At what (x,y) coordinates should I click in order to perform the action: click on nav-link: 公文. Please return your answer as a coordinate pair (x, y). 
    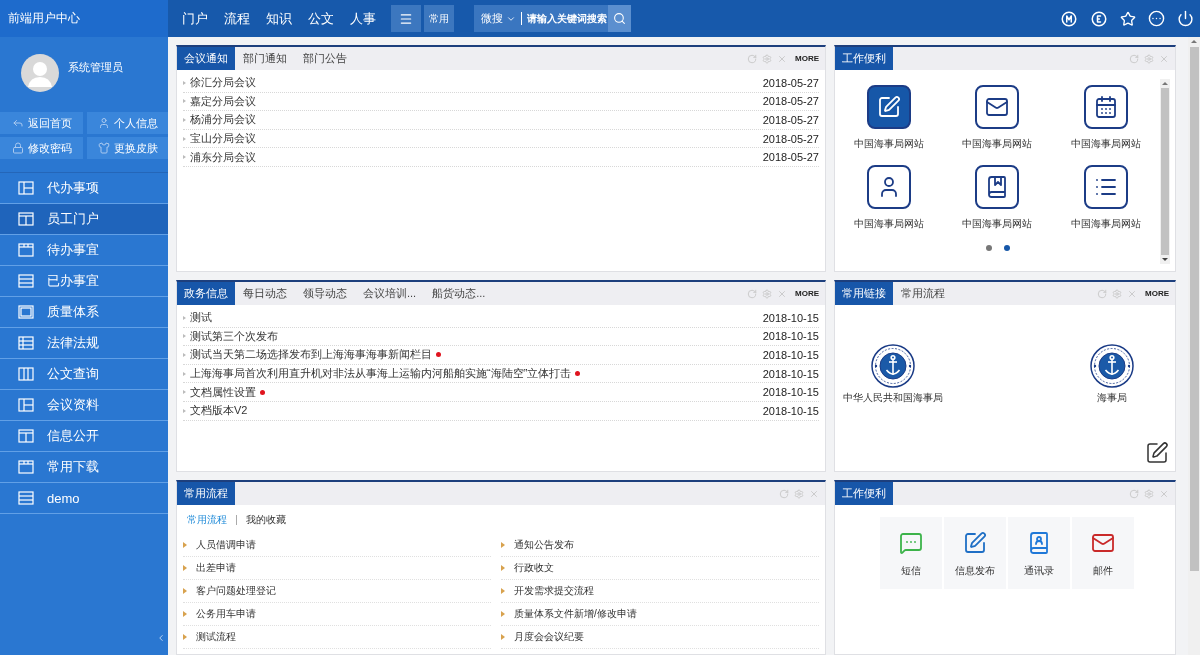
    Looking at the image, I should click on (321, 18).